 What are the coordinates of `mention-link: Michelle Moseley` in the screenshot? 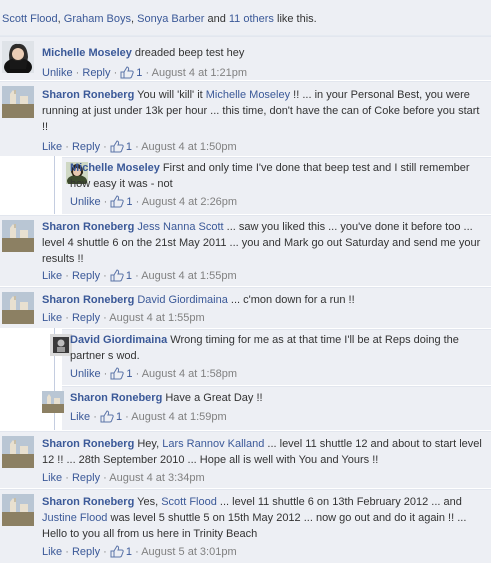 It's located at (248, 95).